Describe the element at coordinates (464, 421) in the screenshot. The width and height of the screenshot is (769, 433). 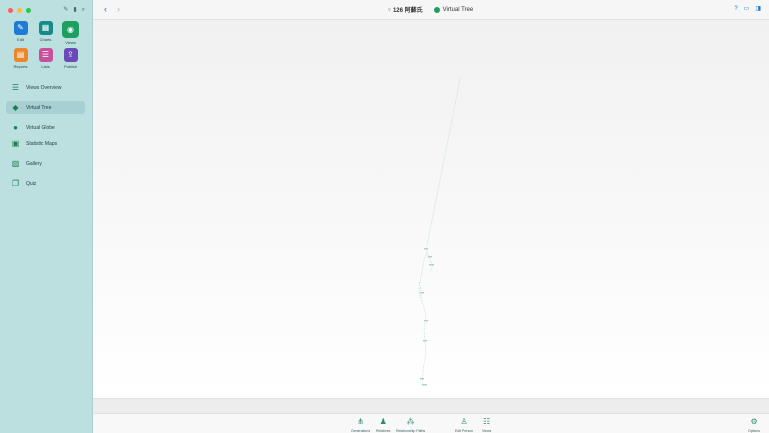
I see `edit-person-icon: ♙` at that location.